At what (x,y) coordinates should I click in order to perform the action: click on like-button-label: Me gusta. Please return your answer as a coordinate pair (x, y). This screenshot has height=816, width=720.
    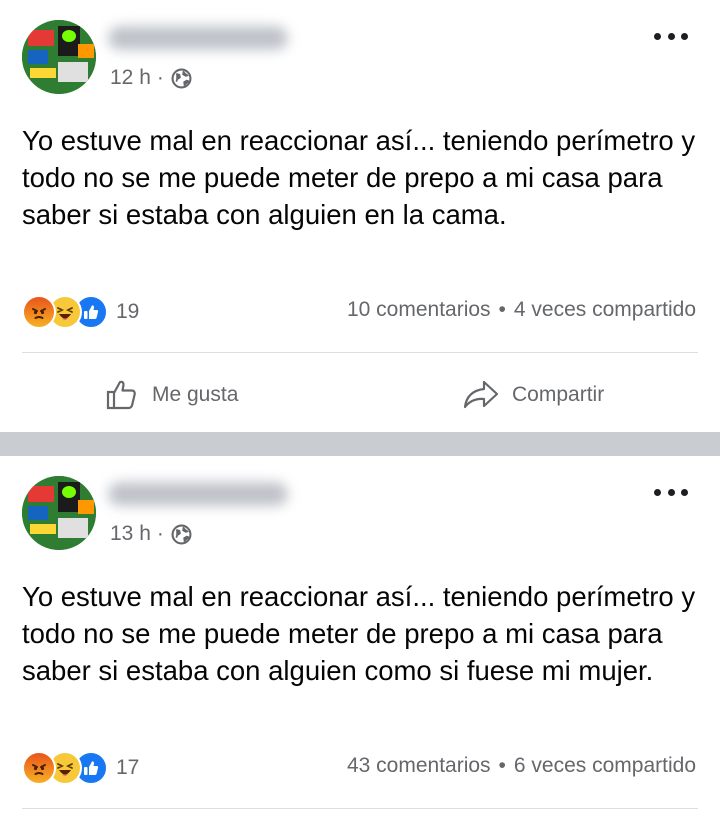
    Looking at the image, I should click on (195, 394).